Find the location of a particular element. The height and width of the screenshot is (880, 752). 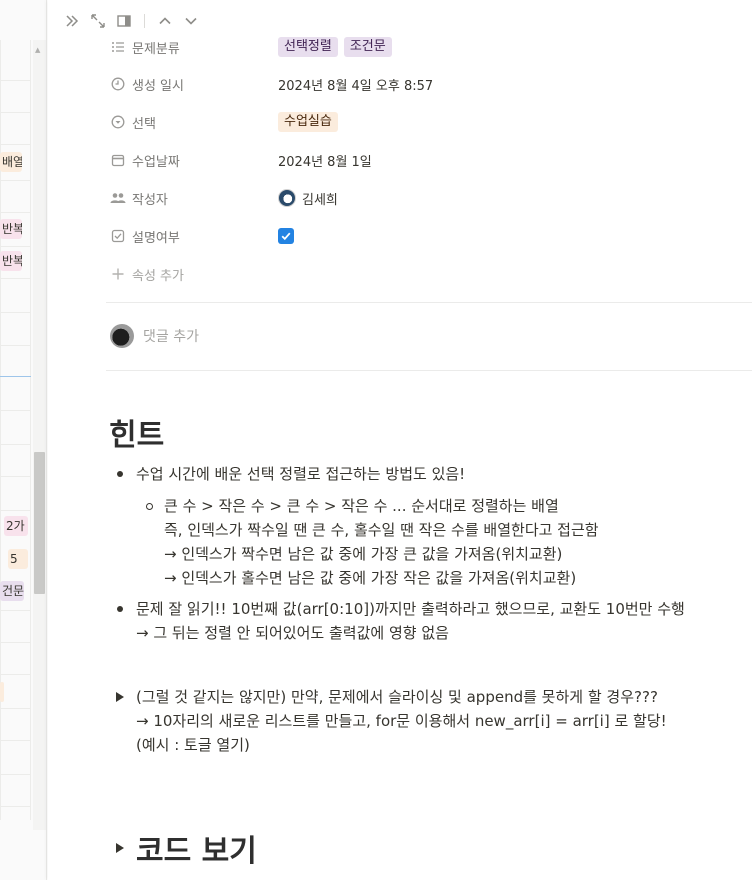

bullet-text: → 그 뒤는 정렬 안 되어있어도 출력값에 영향 없음 is located at coordinates (292, 633).